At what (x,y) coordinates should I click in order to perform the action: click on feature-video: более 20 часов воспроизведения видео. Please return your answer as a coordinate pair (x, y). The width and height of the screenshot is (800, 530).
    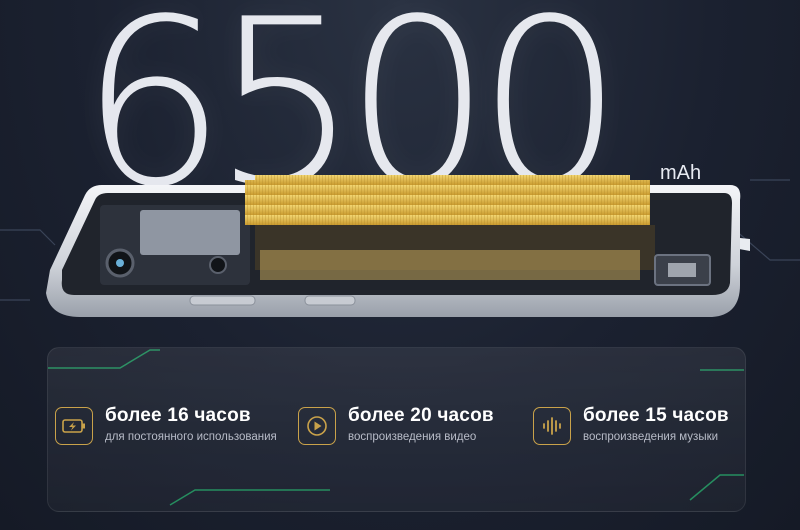
    Looking at the image, I should click on (396, 425).